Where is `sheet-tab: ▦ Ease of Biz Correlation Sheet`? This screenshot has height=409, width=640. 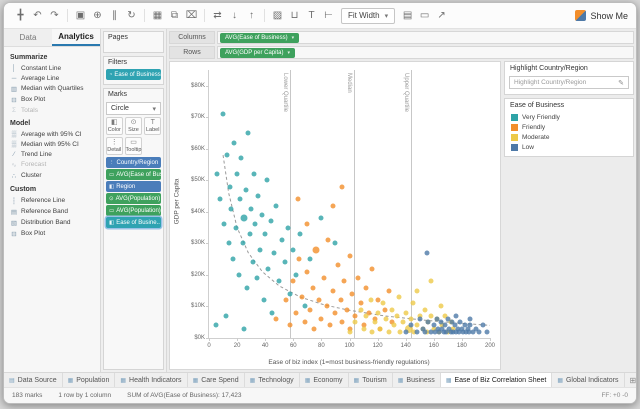
sheet-tab: ▦ Ease of Biz Correlation Sheet is located at coordinates (496, 380).